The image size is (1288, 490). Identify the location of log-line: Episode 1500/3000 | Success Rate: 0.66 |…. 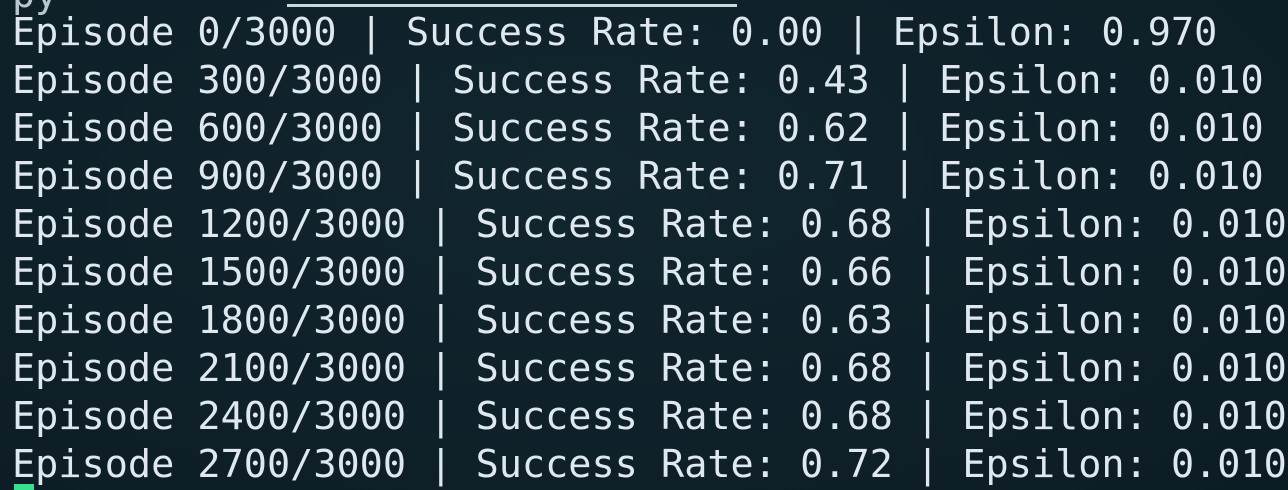
(649, 272).